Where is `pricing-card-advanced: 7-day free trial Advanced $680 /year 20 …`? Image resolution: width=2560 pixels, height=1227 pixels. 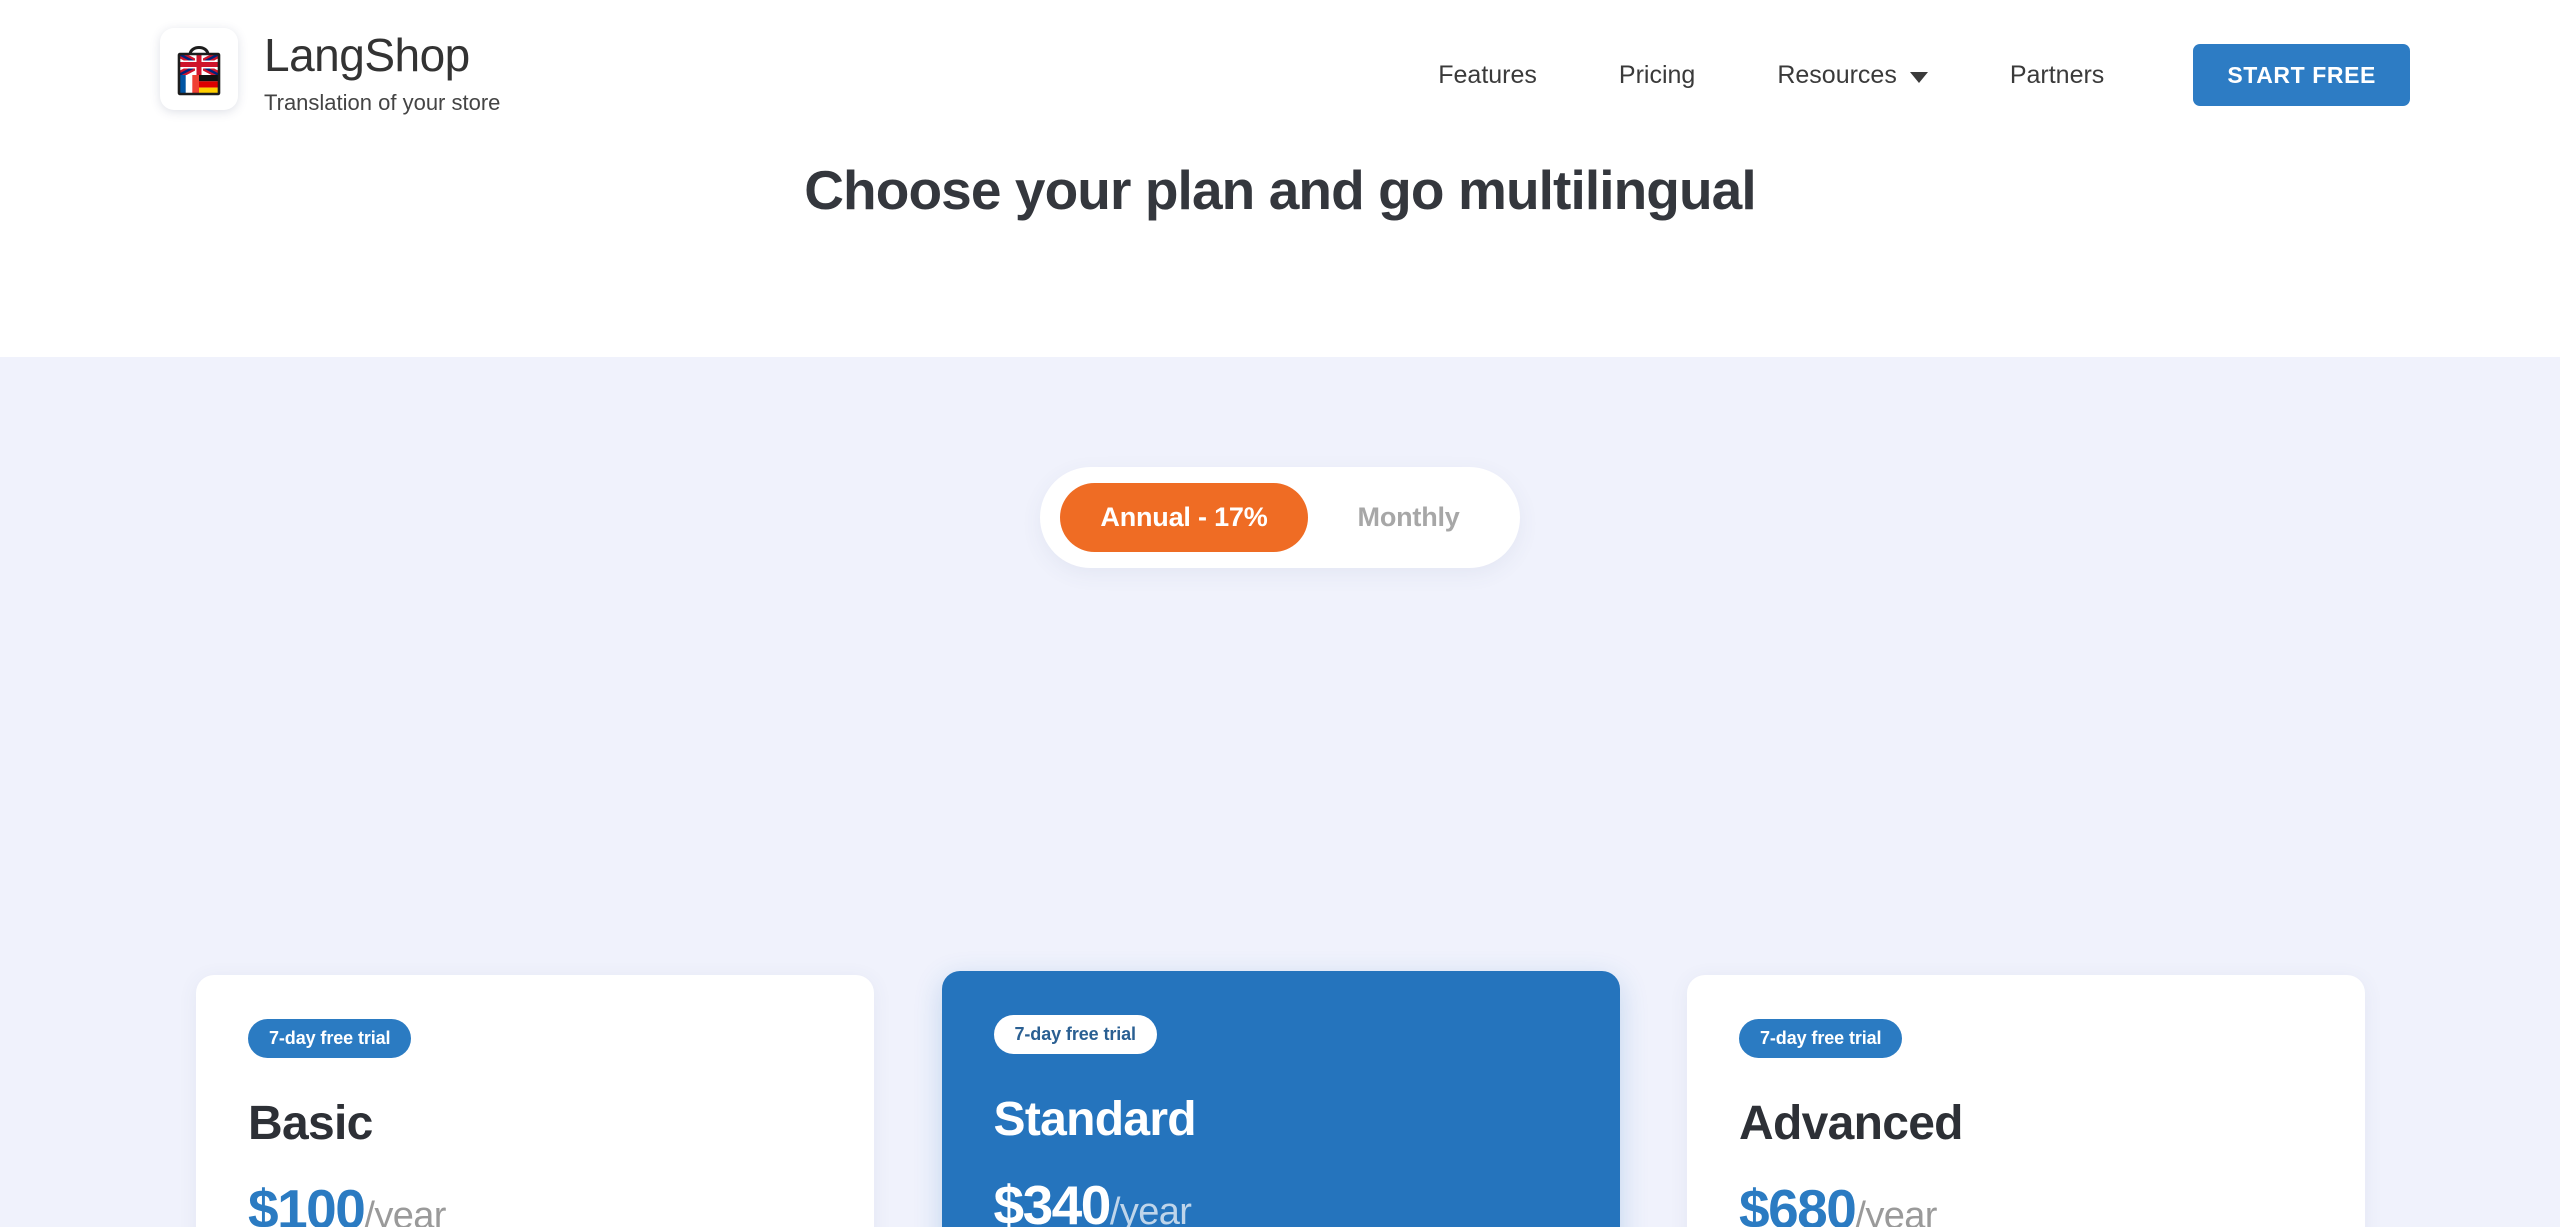 pricing-card-advanced: 7-day free trial Advanced $680 /year 20 … is located at coordinates (2026, 1101).